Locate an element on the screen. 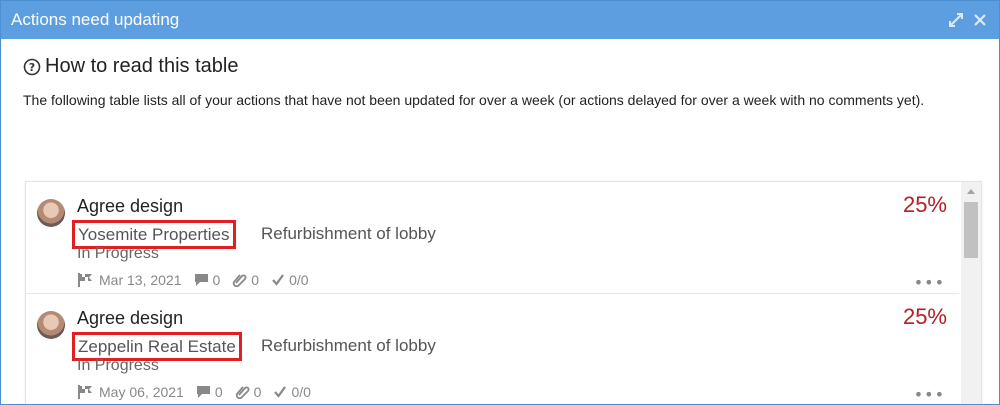 The width and height of the screenshot is (1000, 405). help-heading: ? How to read this table is located at coordinates (500, 66).